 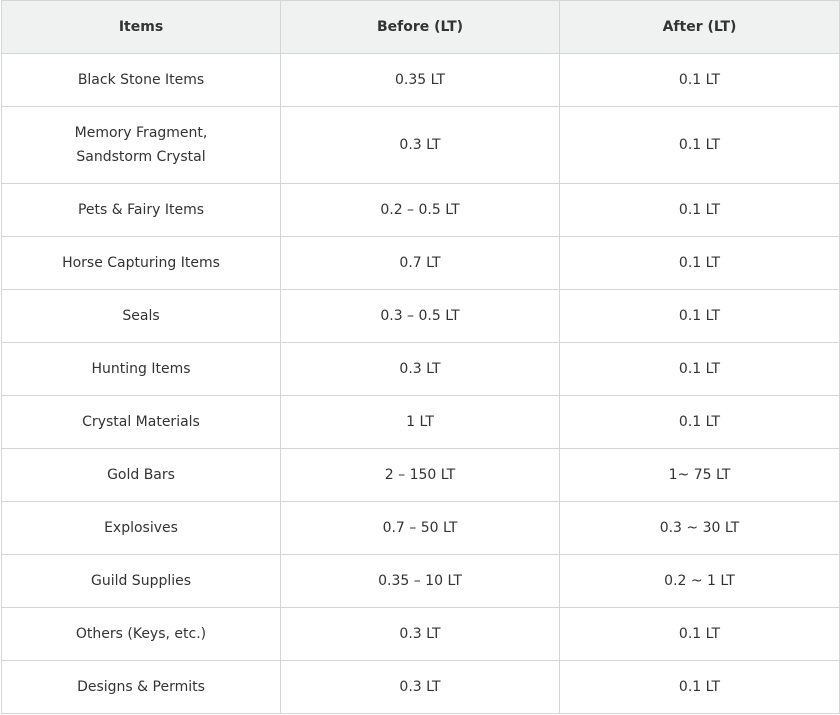 I want to click on header-items: Items, so click(x=141, y=27).